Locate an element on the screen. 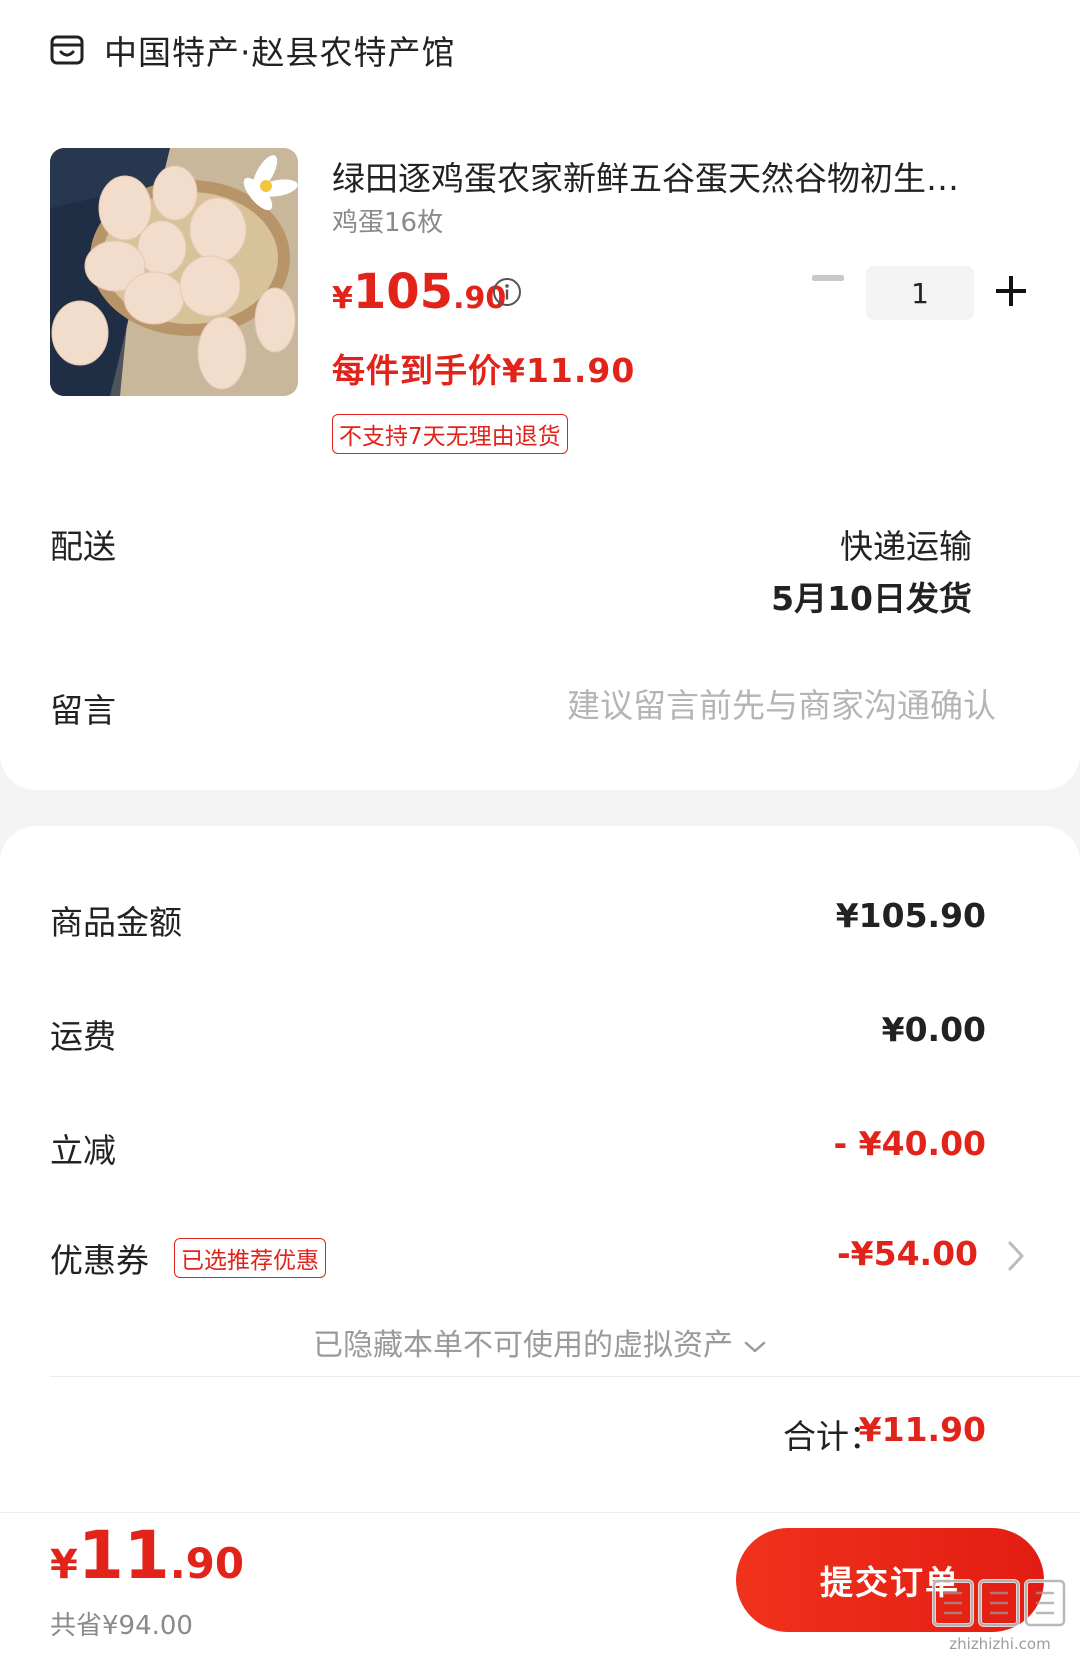  hidden-assets-toggle: 已隐藏本单不可使用的虚拟资产 is located at coordinates (540, 1342).